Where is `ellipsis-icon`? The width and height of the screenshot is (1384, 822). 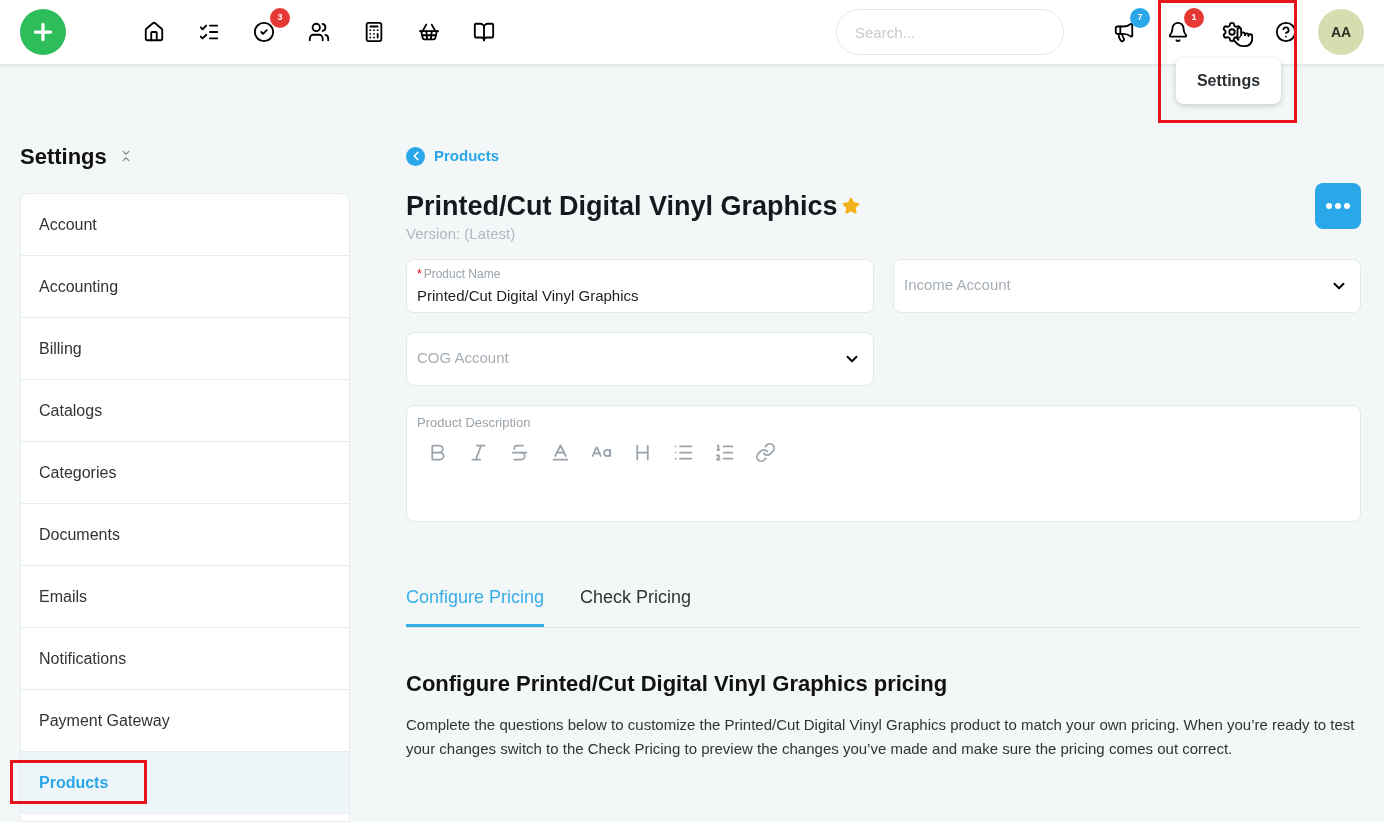 ellipsis-icon is located at coordinates (1338, 206).